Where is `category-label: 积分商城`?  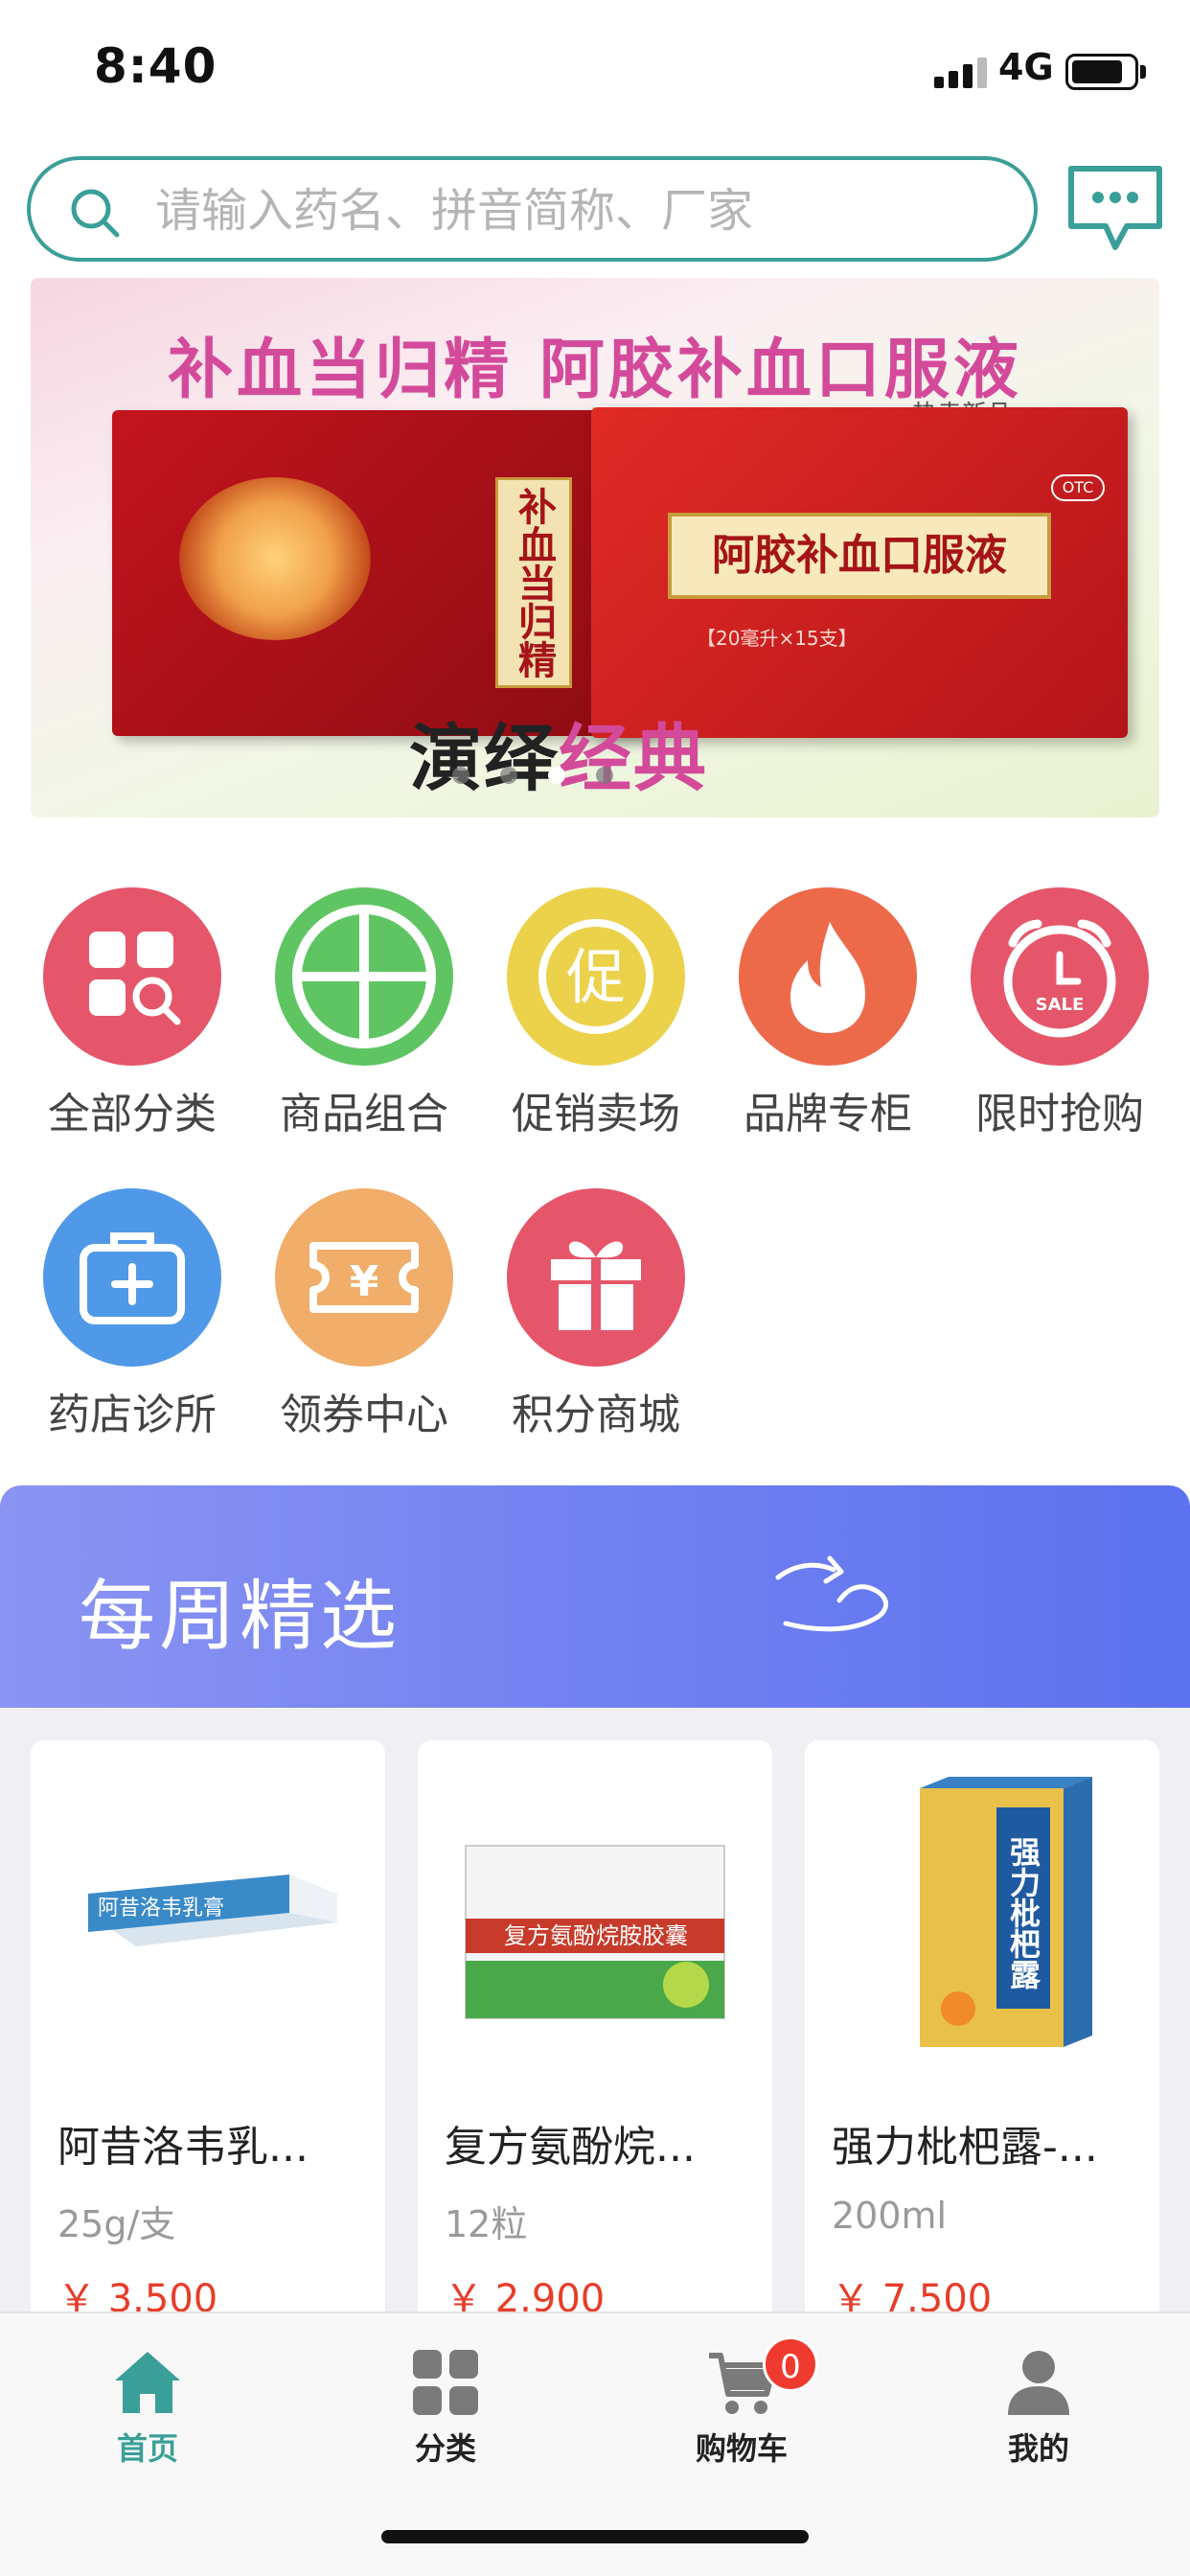
category-label: 积分商城 is located at coordinates (596, 1415).